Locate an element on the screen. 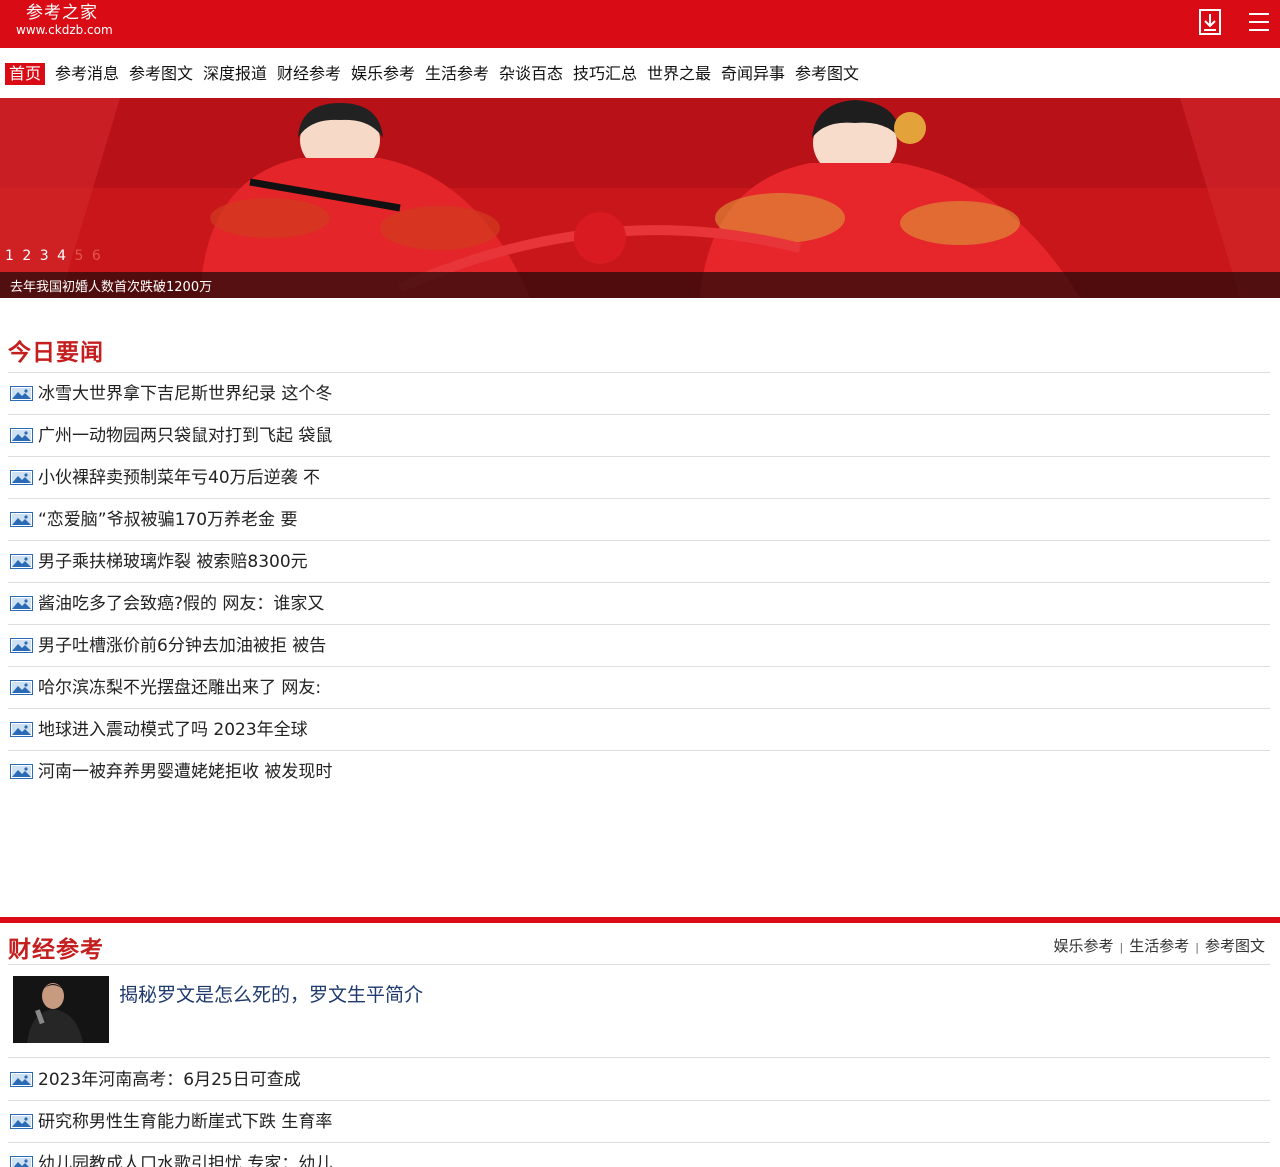  news-list-item: 2023年河南高考：6月25日可查成 is located at coordinates (155, 1080).